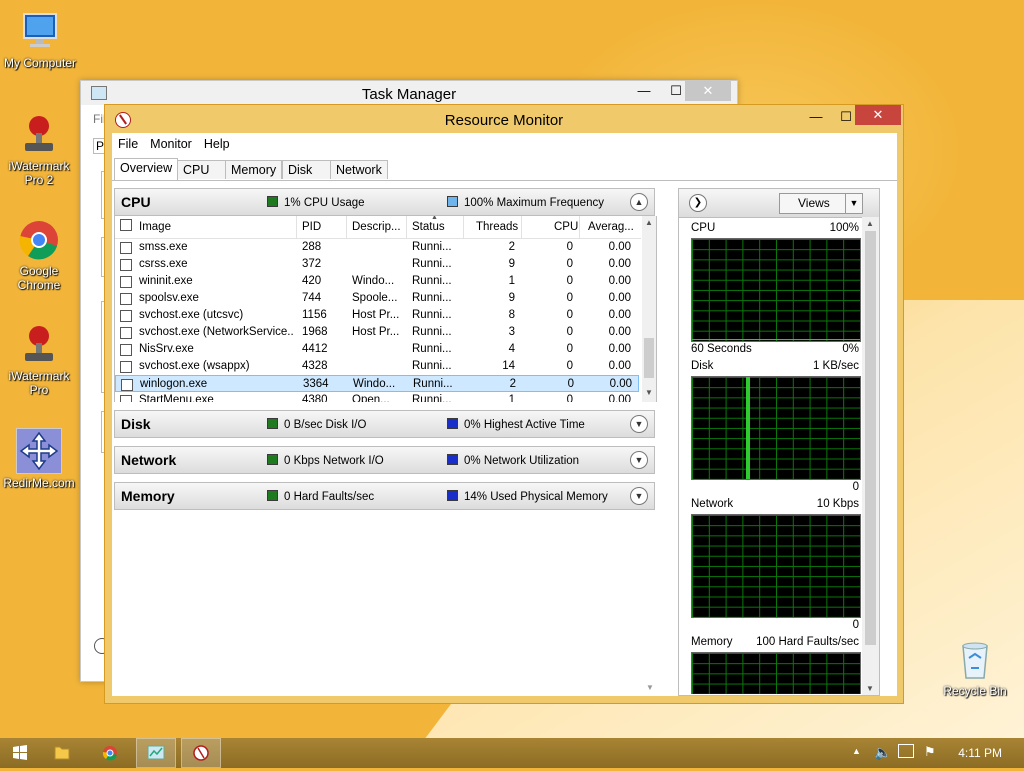  Describe the element at coordinates (649, 309) in the screenshot. I see `table-scrollbar: ▲ ▼` at that location.